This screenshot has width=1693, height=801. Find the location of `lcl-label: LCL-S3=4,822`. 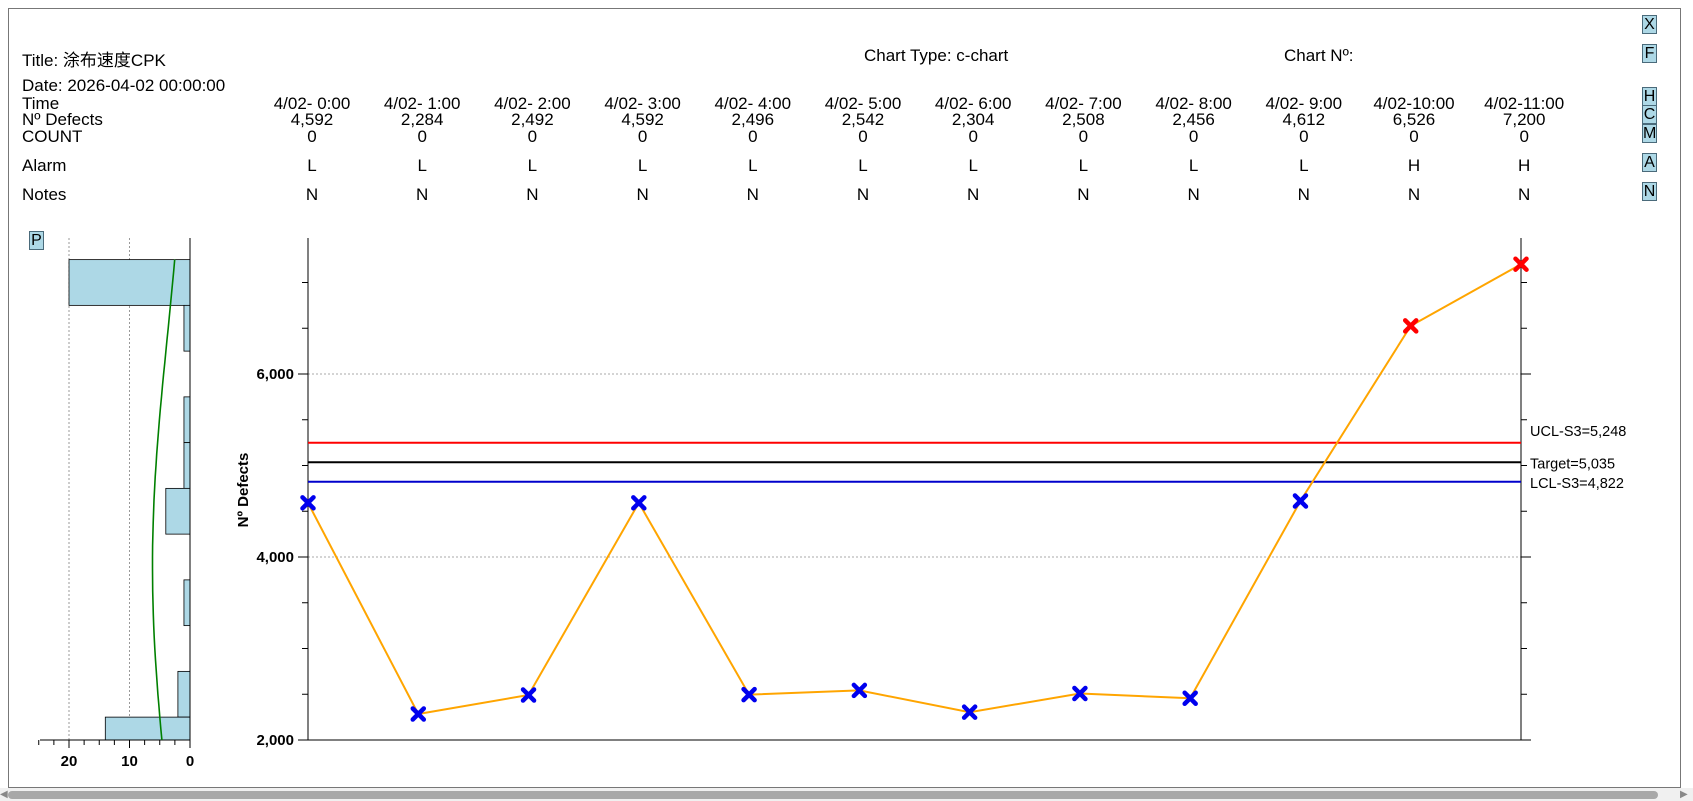

lcl-label: LCL-S3=4,822 is located at coordinates (1577, 484).